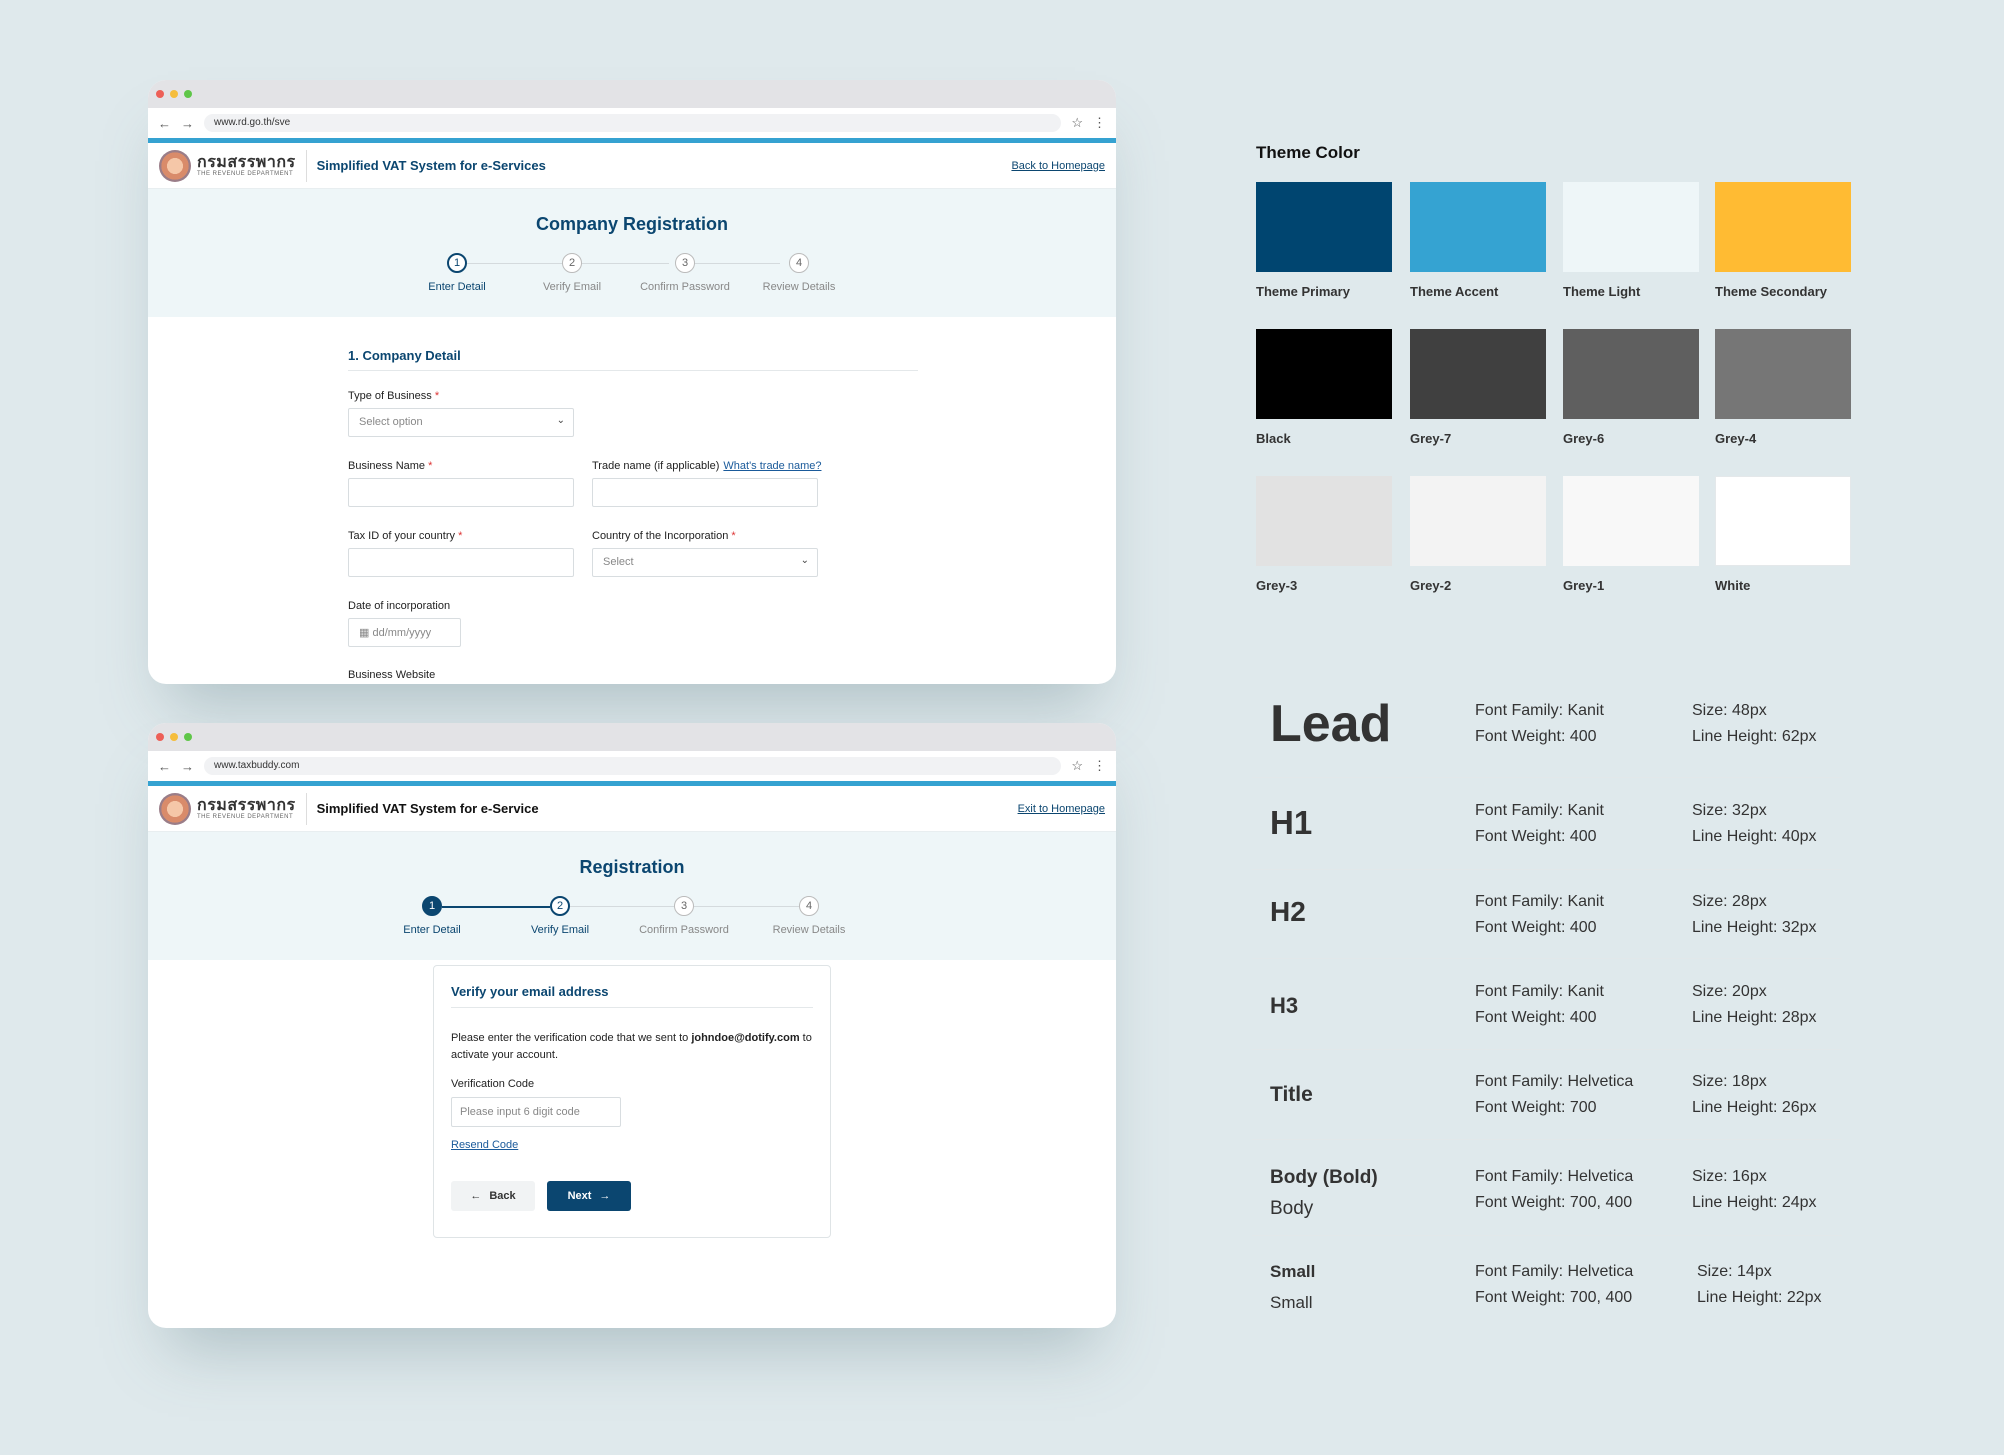 The height and width of the screenshot is (1455, 2004). What do you see at coordinates (484, 1145) in the screenshot?
I see `resend-code-link: Resend Code` at bounding box center [484, 1145].